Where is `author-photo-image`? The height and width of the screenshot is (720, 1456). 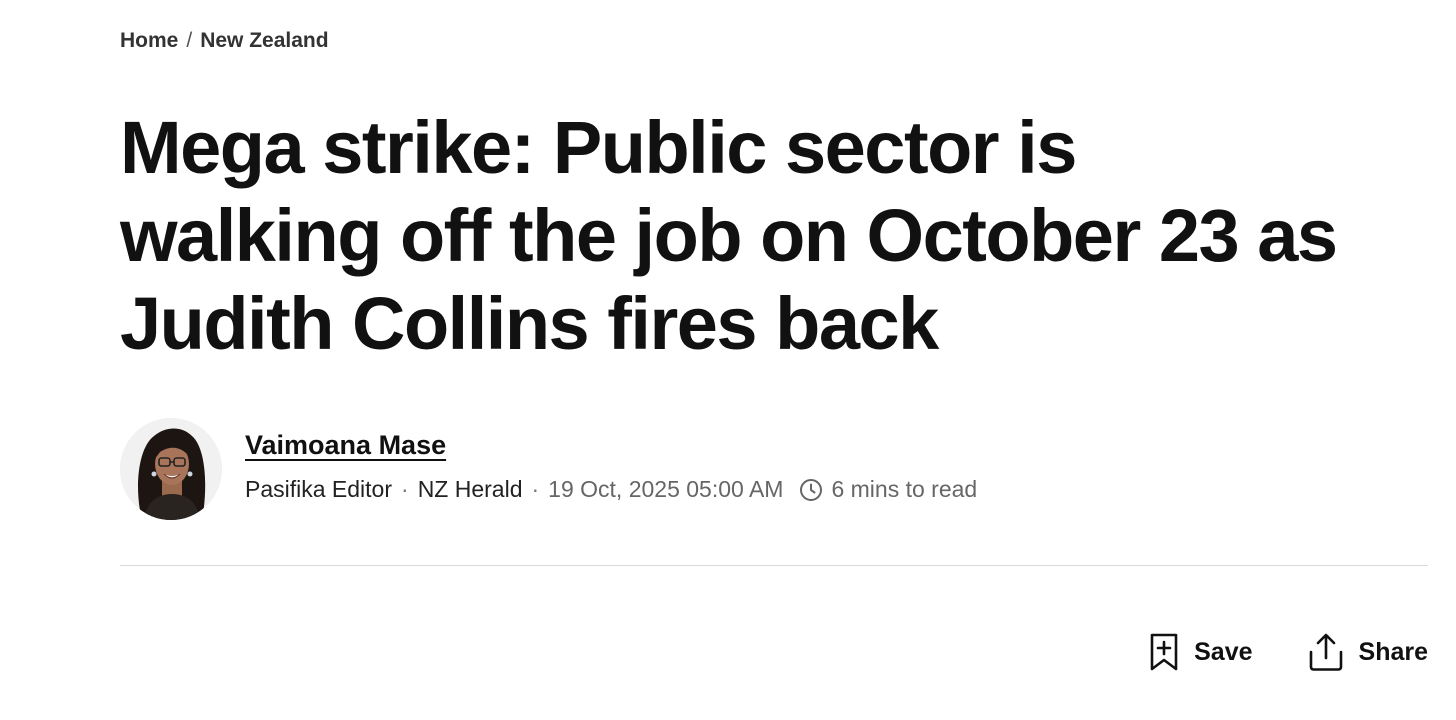
author-photo-image is located at coordinates (171, 469).